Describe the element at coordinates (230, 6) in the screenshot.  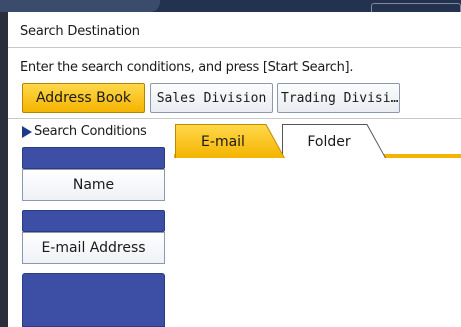
I see `top-decor-bar` at that location.